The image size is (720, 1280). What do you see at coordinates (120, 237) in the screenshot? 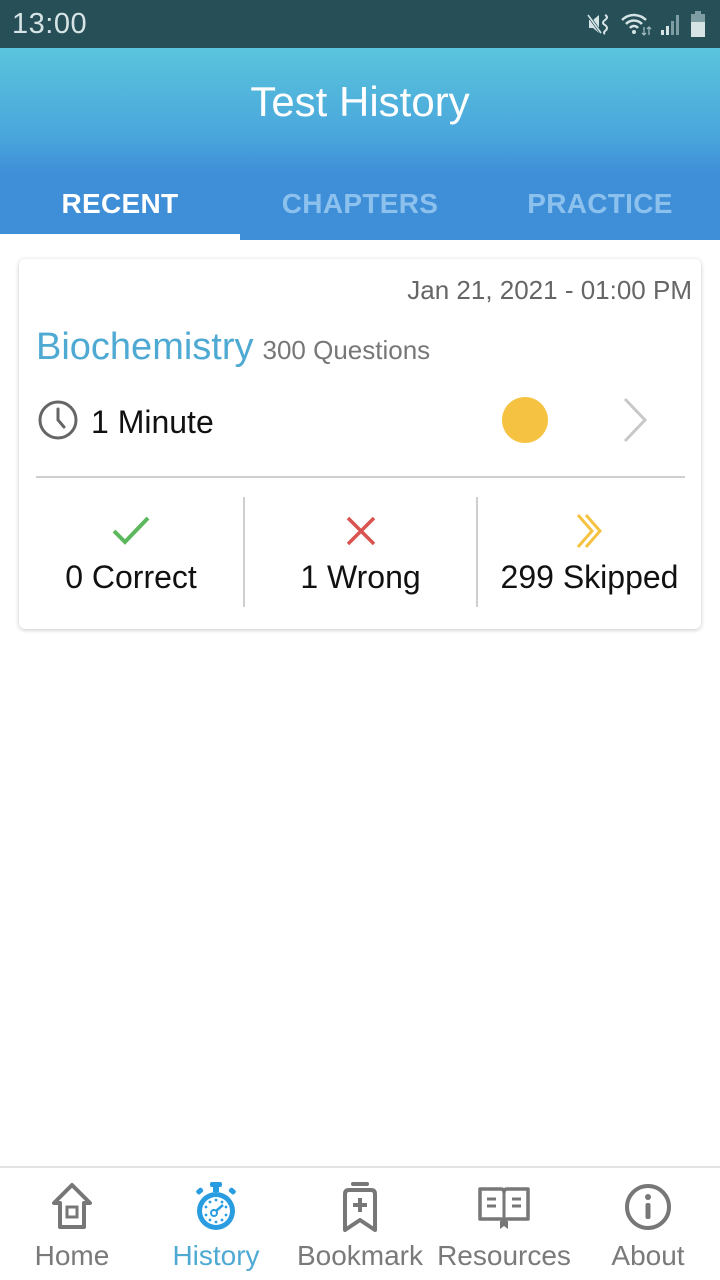
I see `active-tab-indicator` at bounding box center [120, 237].